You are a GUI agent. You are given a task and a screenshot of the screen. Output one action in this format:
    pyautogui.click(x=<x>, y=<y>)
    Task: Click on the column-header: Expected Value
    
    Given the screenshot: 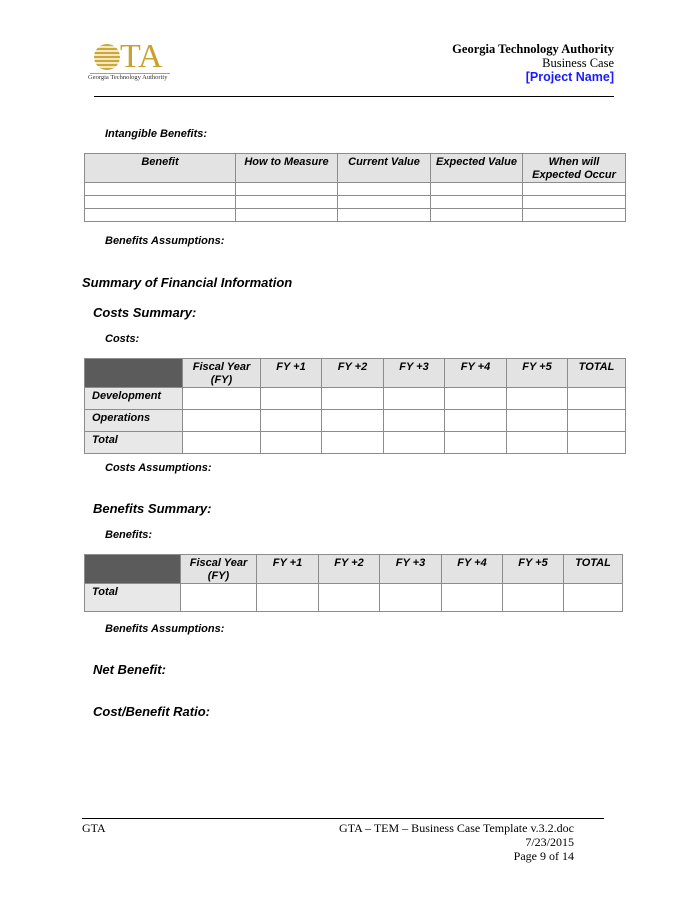 What is the action you would take?
    pyautogui.click(x=476, y=168)
    